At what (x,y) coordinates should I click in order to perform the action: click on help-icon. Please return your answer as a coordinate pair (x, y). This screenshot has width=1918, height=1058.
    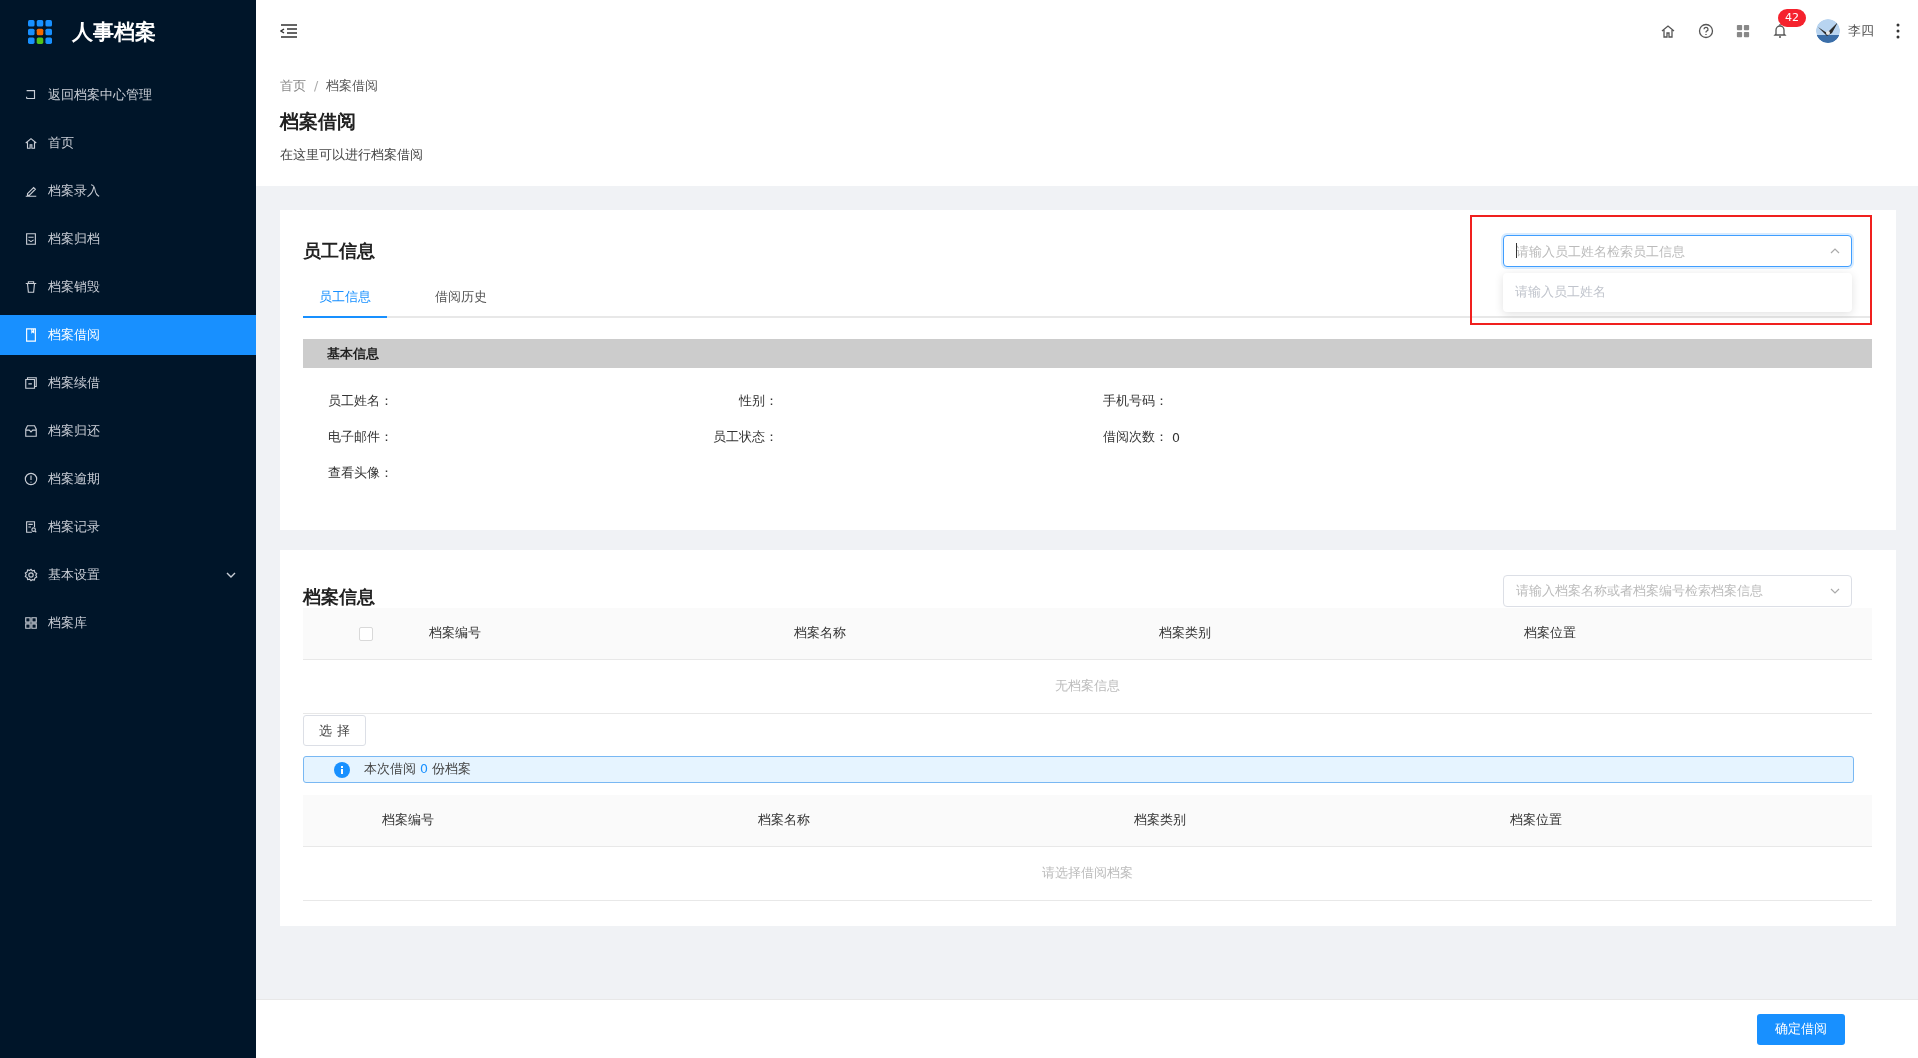
    Looking at the image, I should click on (1706, 31).